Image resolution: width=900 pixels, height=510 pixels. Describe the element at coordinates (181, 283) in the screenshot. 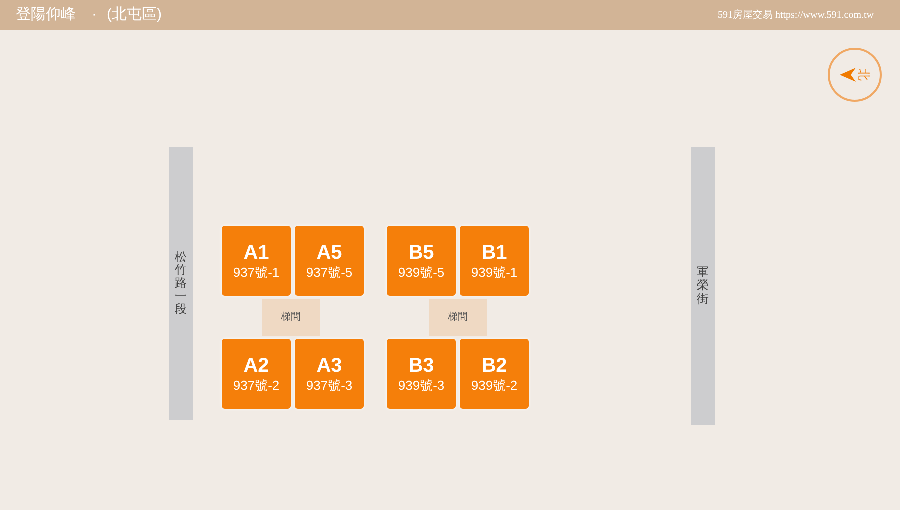

I see `street-name: 松竹路一段` at that location.